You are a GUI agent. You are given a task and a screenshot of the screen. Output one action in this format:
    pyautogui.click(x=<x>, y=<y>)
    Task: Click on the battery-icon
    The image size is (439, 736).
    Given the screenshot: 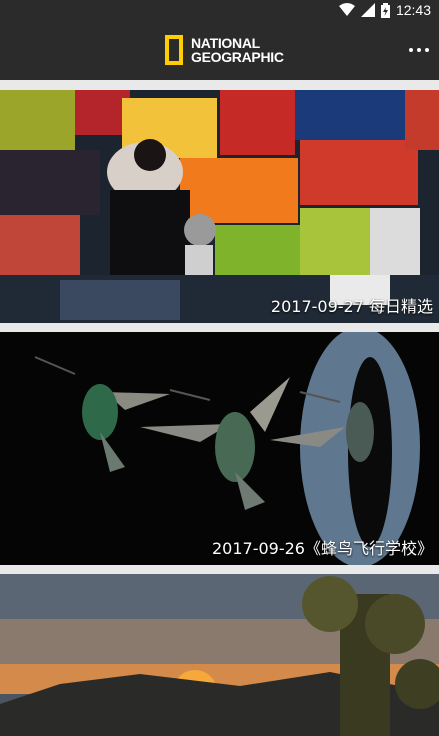 What is the action you would take?
    pyautogui.click(x=385, y=10)
    